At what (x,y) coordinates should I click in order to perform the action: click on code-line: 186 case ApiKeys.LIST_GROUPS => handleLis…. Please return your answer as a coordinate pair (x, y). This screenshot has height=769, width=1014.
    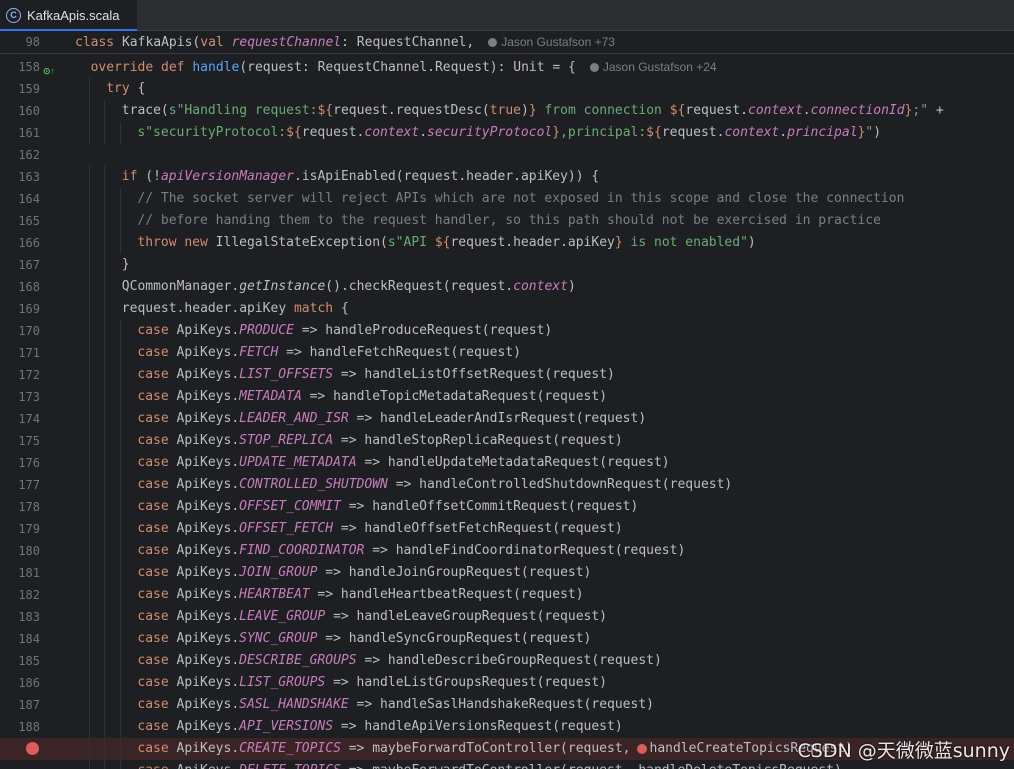
    Looking at the image, I should click on (507, 683).